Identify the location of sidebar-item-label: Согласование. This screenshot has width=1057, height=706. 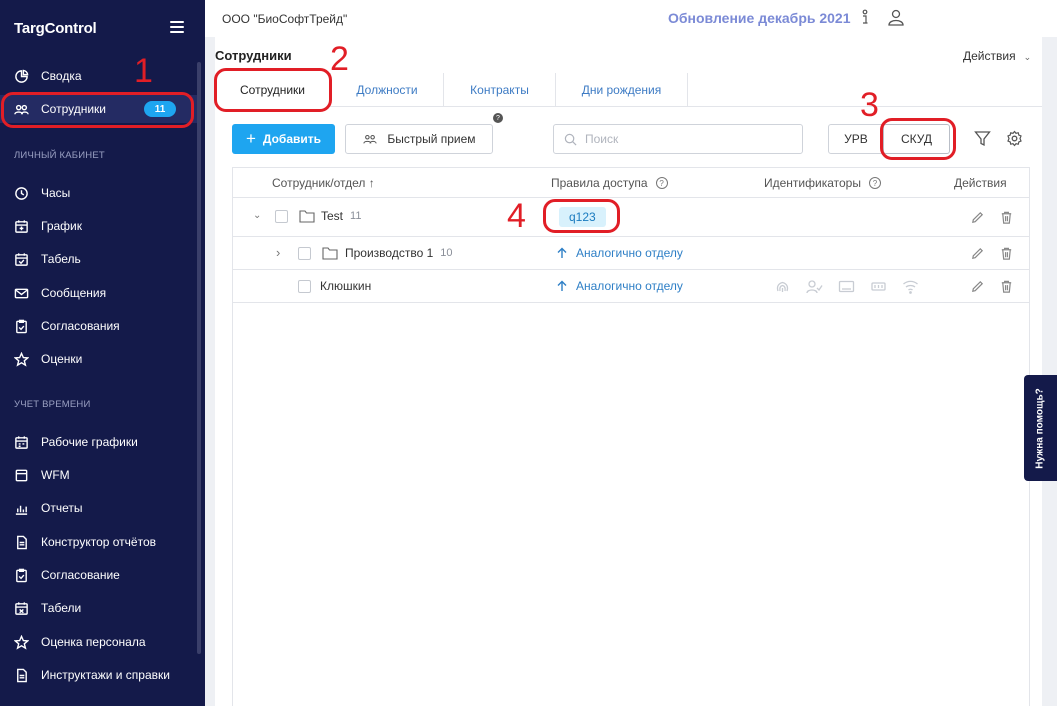
(80, 575).